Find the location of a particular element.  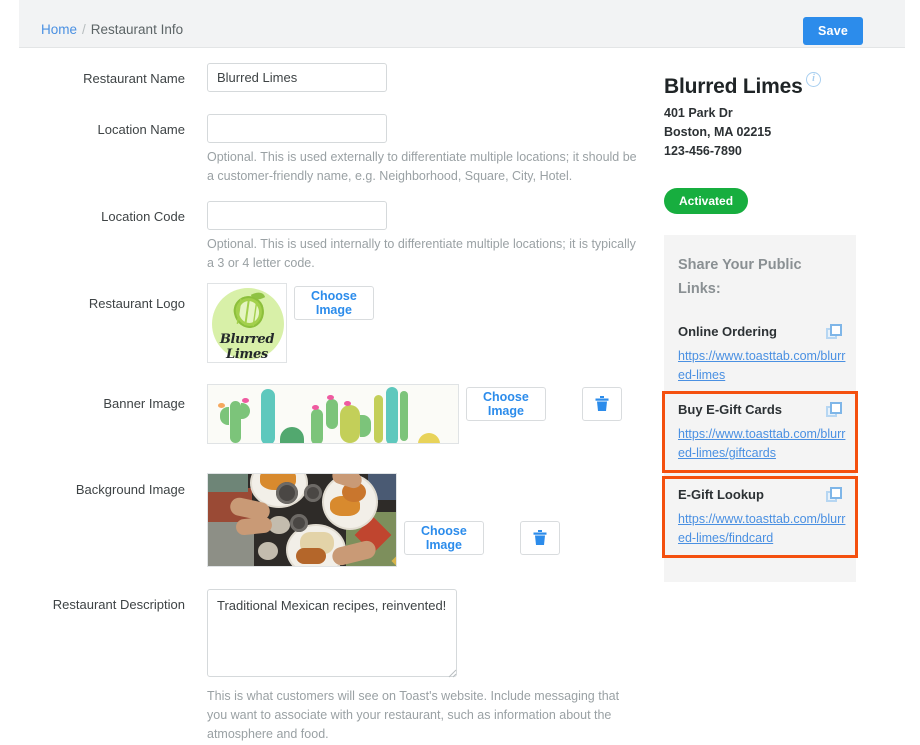

delete-background-image-button is located at coordinates (540, 538).